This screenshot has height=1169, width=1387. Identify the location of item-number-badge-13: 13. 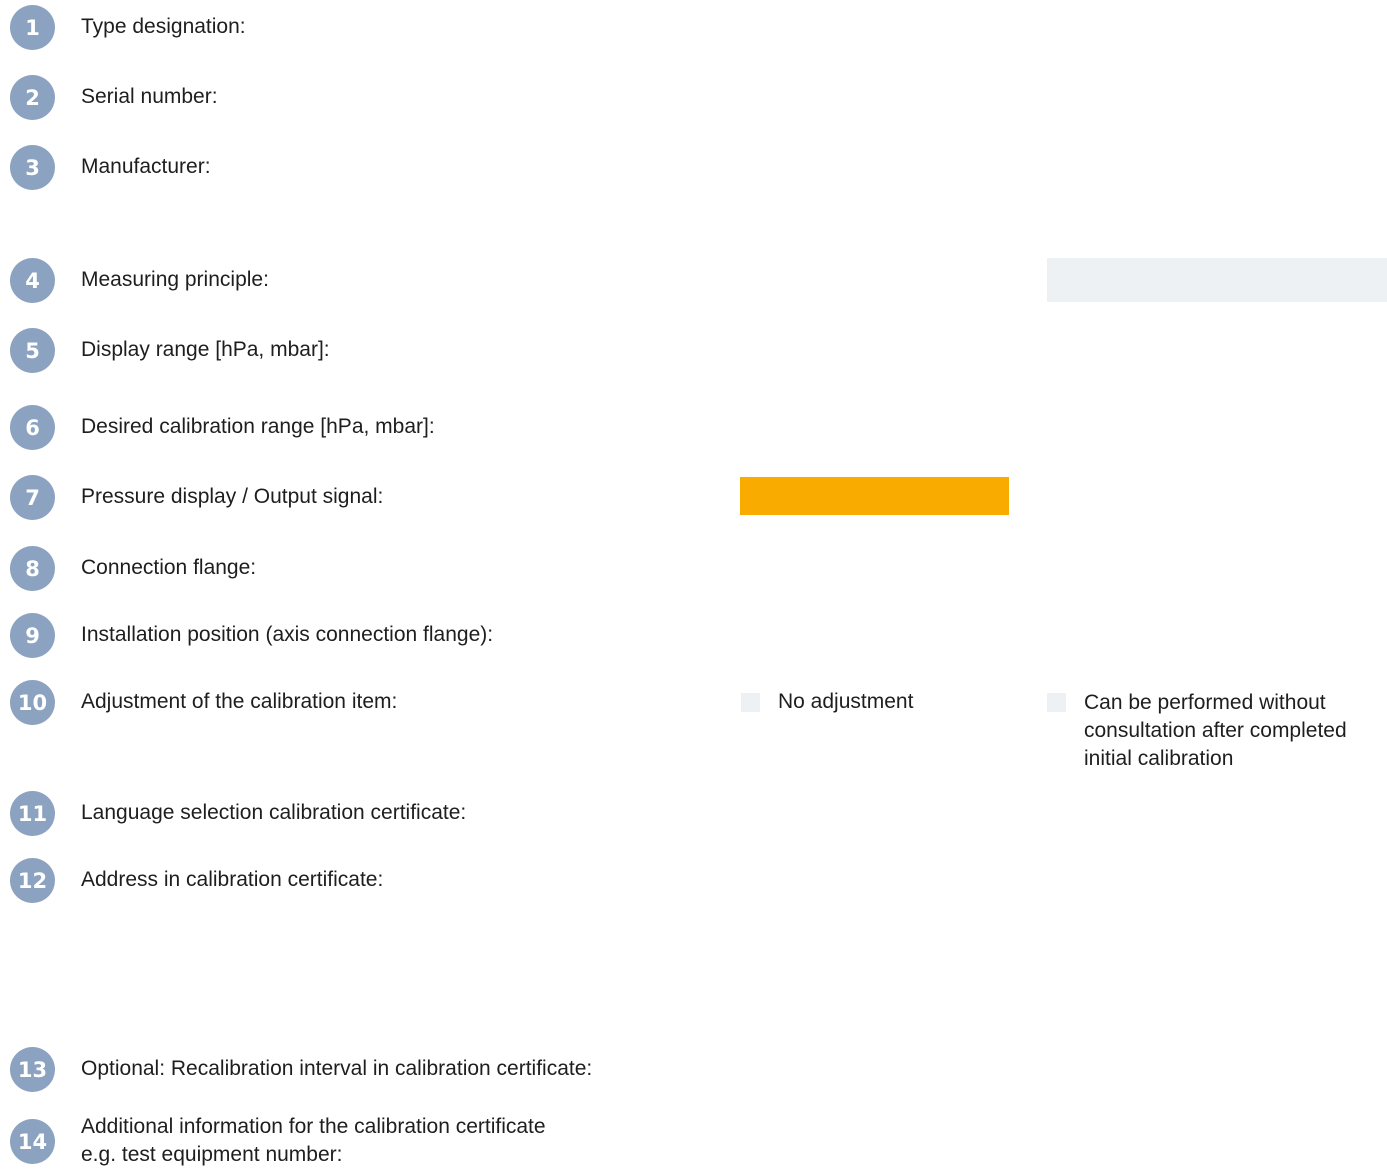
(32, 1069).